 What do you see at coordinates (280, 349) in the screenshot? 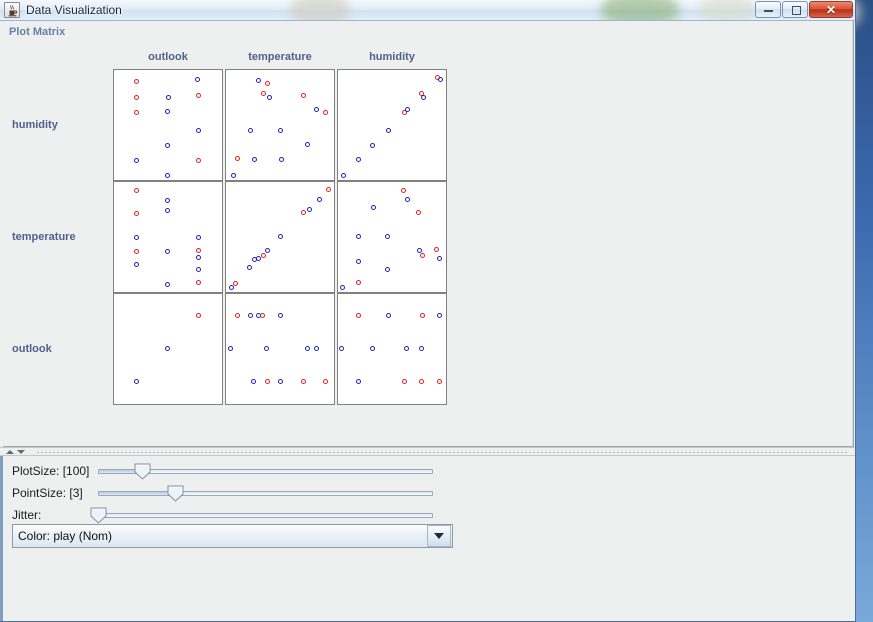
I see `scatter-cell-outlook-vs-temperature` at bounding box center [280, 349].